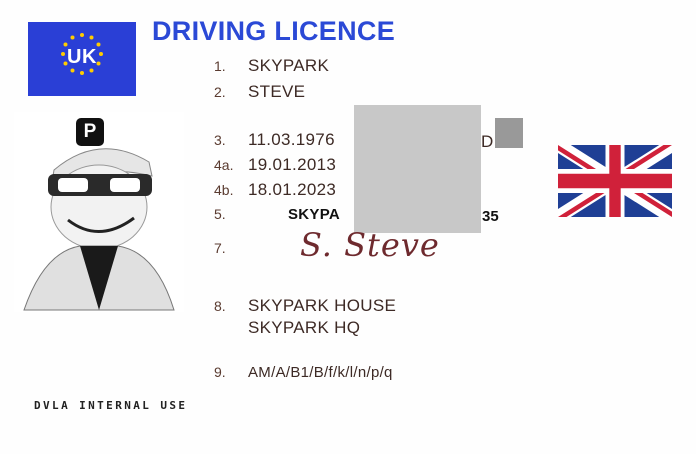 The image size is (696, 454). What do you see at coordinates (292, 189) in the screenshot?
I see `field-value: 18.01.2023` at bounding box center [292, 189].